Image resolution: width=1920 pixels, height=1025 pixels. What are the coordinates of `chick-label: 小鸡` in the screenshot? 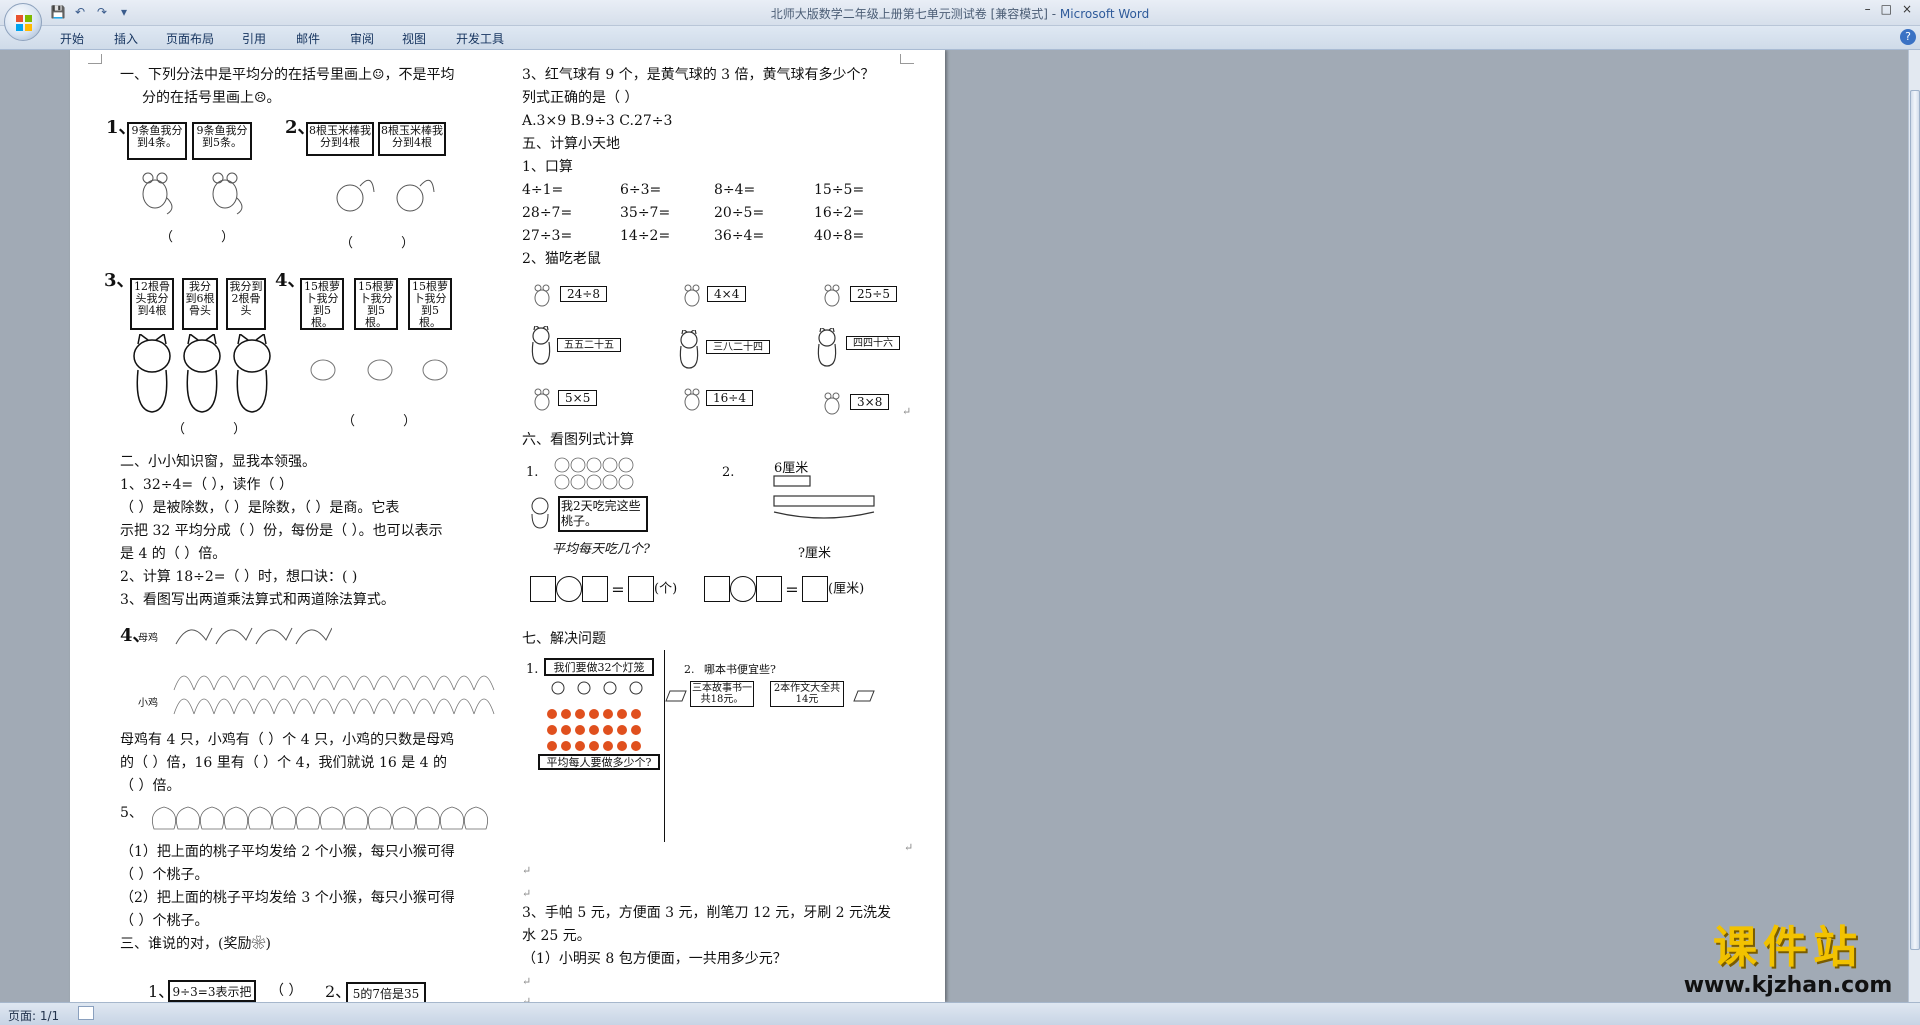 It's located at (148, 703).